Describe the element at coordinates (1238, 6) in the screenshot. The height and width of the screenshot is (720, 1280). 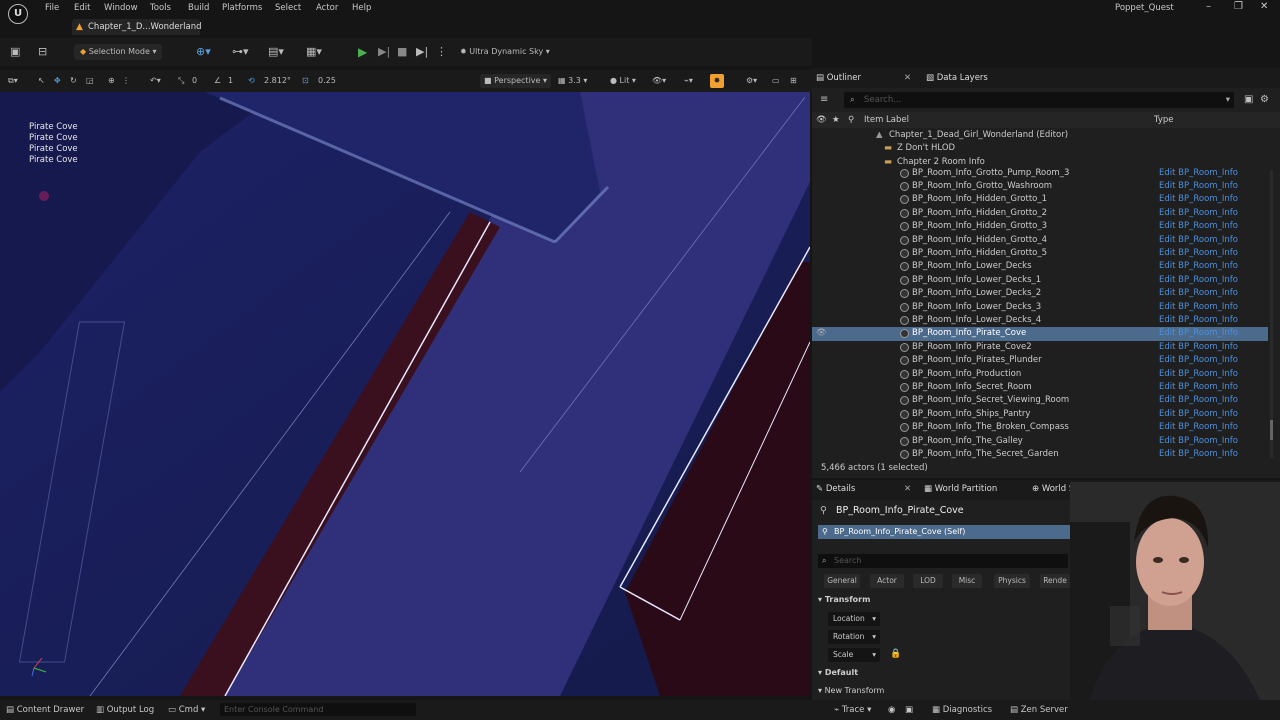
I see `maximize-icon: ❐` at that location.